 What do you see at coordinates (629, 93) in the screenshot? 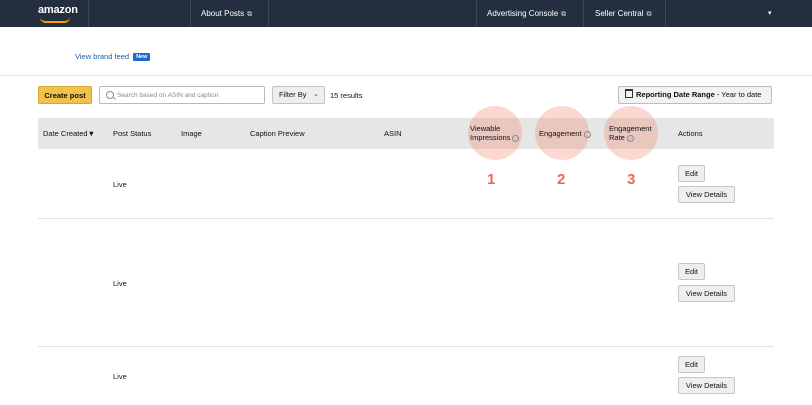
I see `calendar-icon` at bounding box center [629, 93].